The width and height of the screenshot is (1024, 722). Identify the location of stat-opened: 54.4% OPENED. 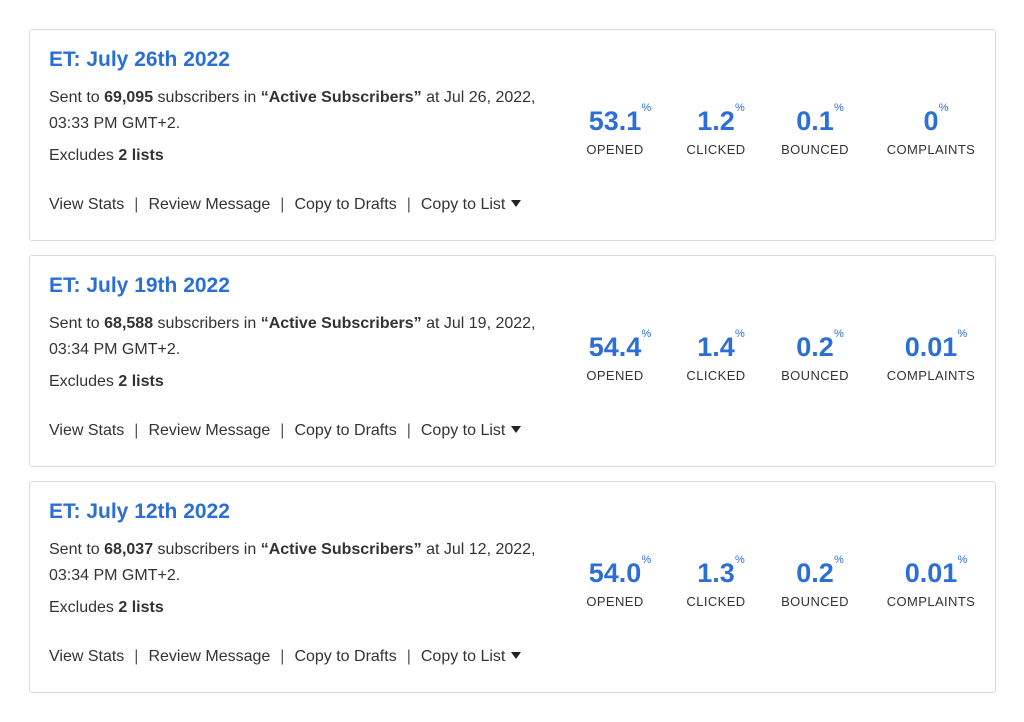
(618, 356).